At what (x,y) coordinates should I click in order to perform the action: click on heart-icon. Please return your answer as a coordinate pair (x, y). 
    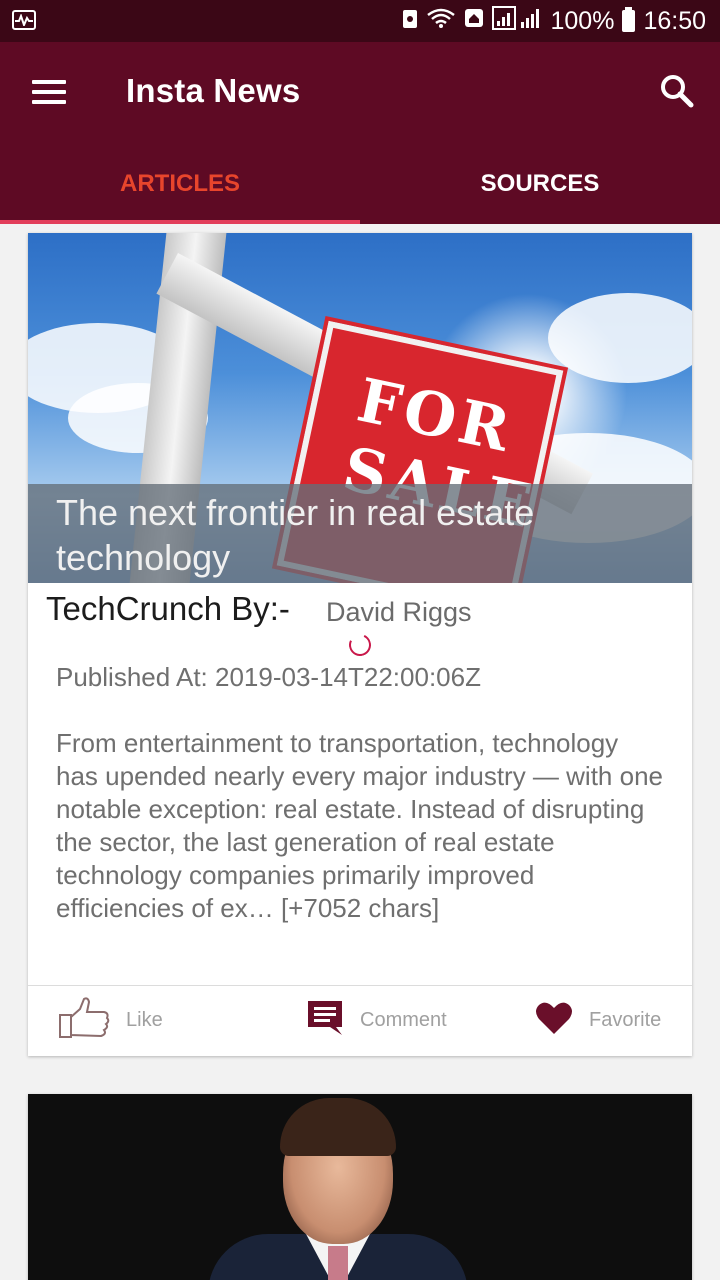
    Looking at the image, I should click on (554, 1020).